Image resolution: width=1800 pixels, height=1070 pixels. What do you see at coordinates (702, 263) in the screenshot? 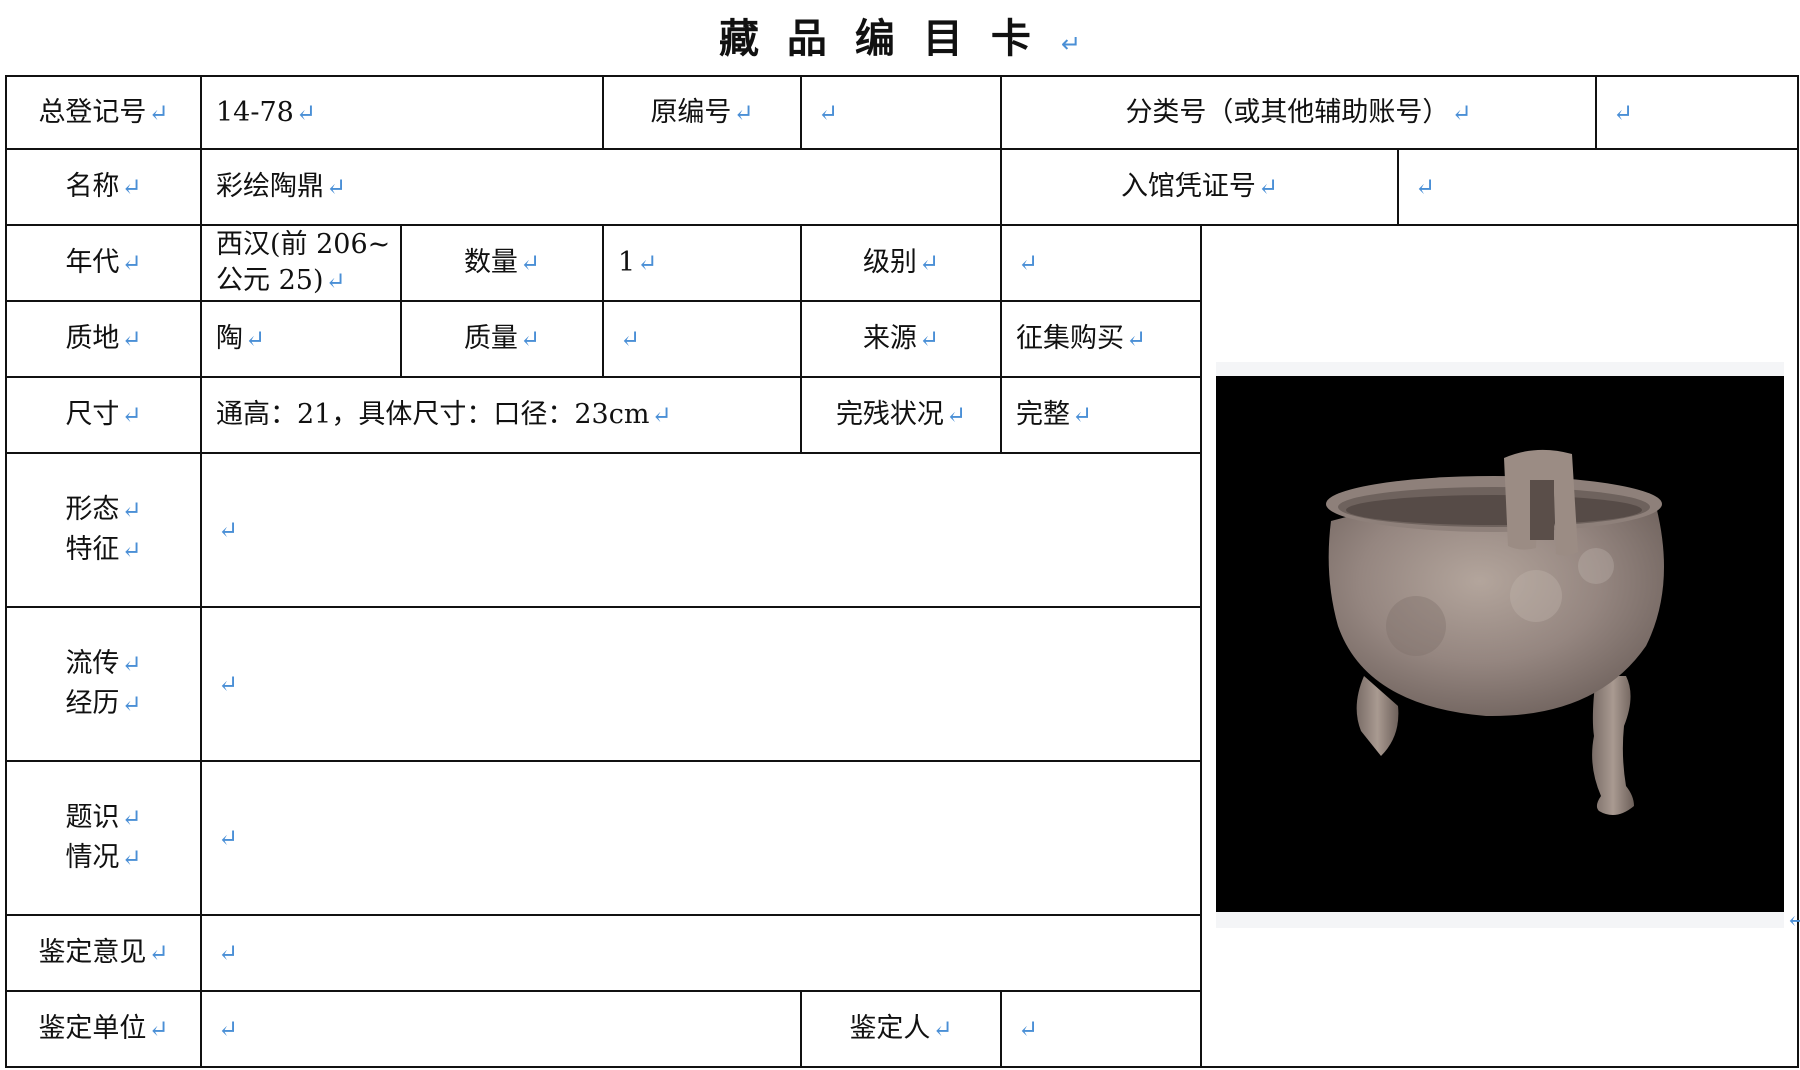
I see `quantity-value: 1 ↵` at bounding box center [702, 263].